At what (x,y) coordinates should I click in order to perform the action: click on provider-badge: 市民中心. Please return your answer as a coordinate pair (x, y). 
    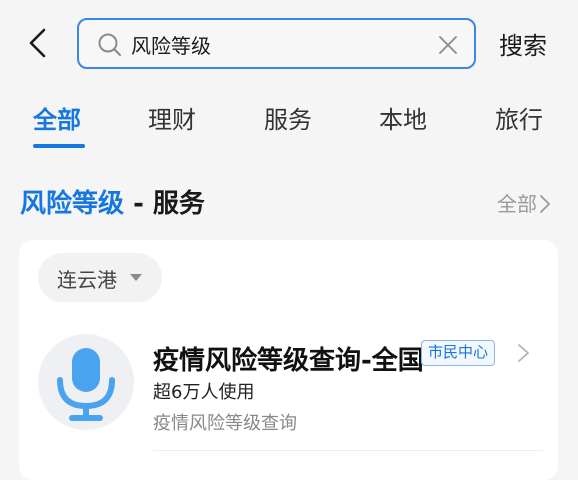
    Looking at the image, I should click on (458, 353).